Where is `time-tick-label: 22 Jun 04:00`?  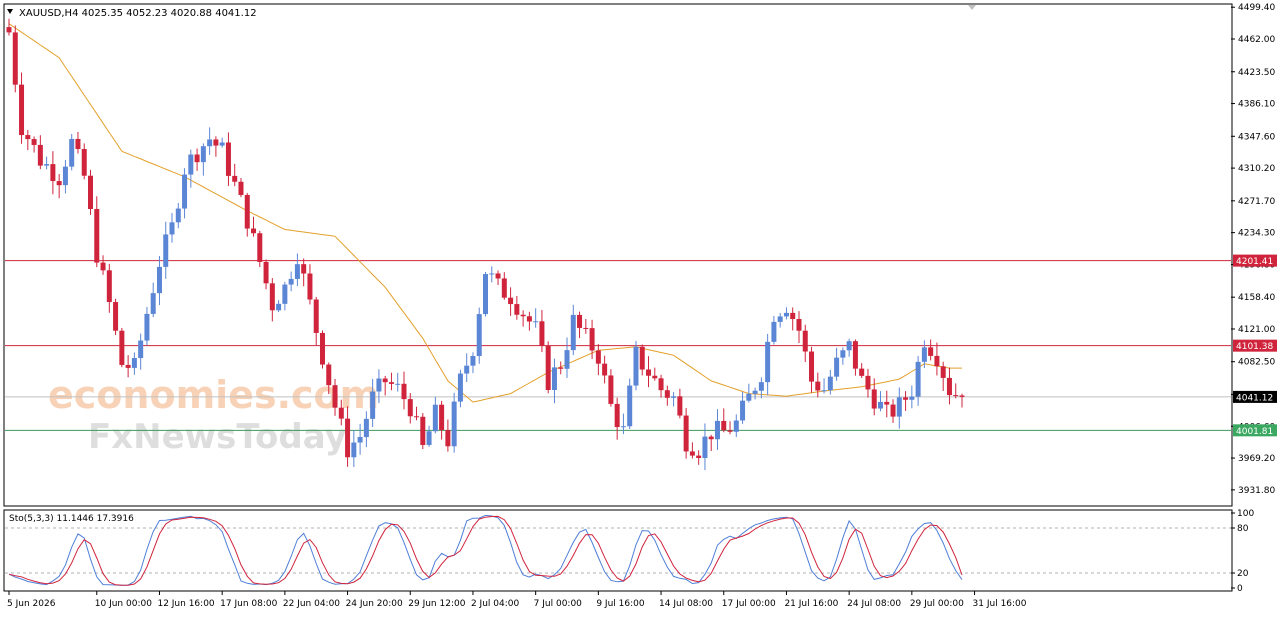
time-tick-label: 22 Jun 04:00 is located at coordinates (311, 604).